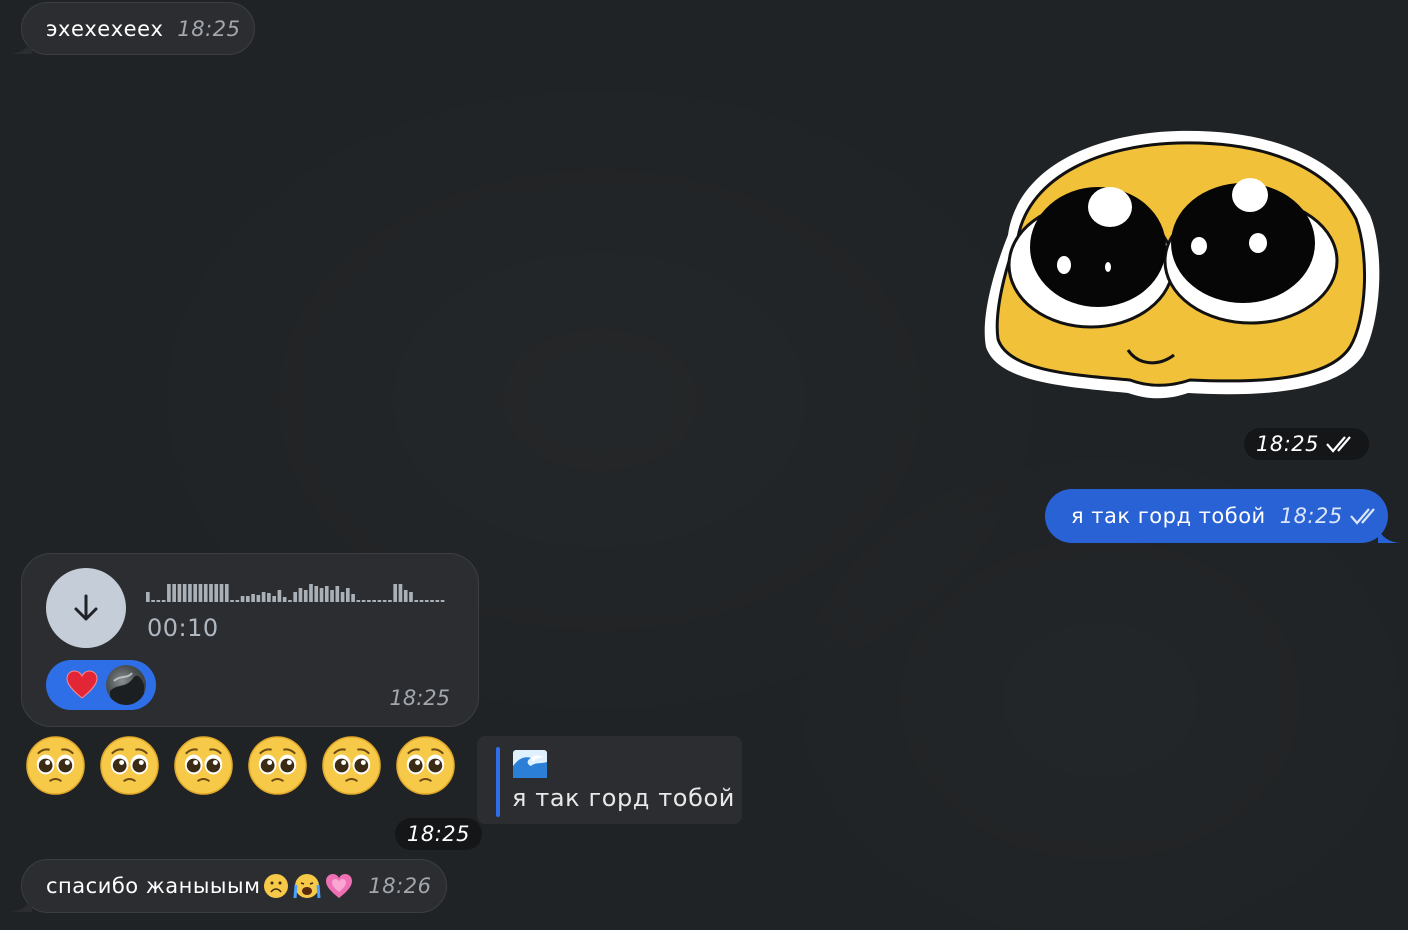  What do you see at coordinates (1168, 516) in the screenshot?
I see `message-text: я так горд тобой` at bounding box center [1168, 516].